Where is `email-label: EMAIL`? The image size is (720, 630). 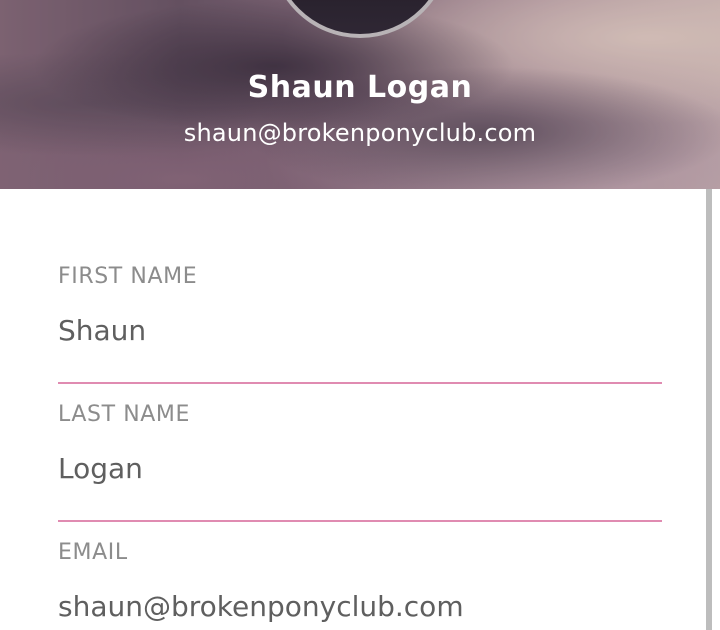
email-label: EMAIL is located at coordinates (93, 552).